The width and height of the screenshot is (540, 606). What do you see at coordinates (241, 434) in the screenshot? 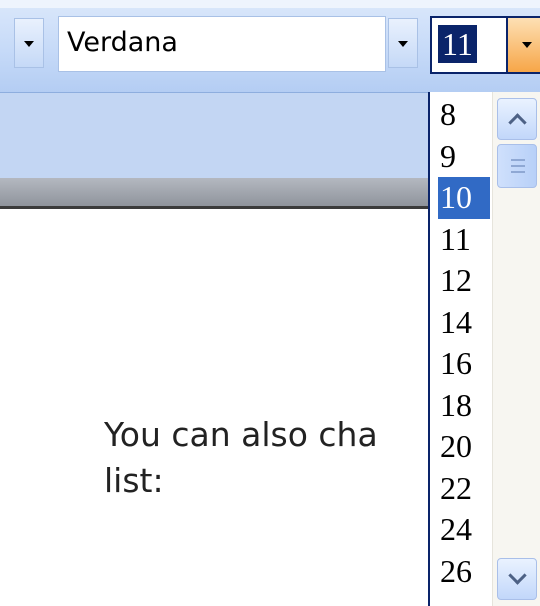
I see `document-line: You can also cha` at bounding box center [241, 434].